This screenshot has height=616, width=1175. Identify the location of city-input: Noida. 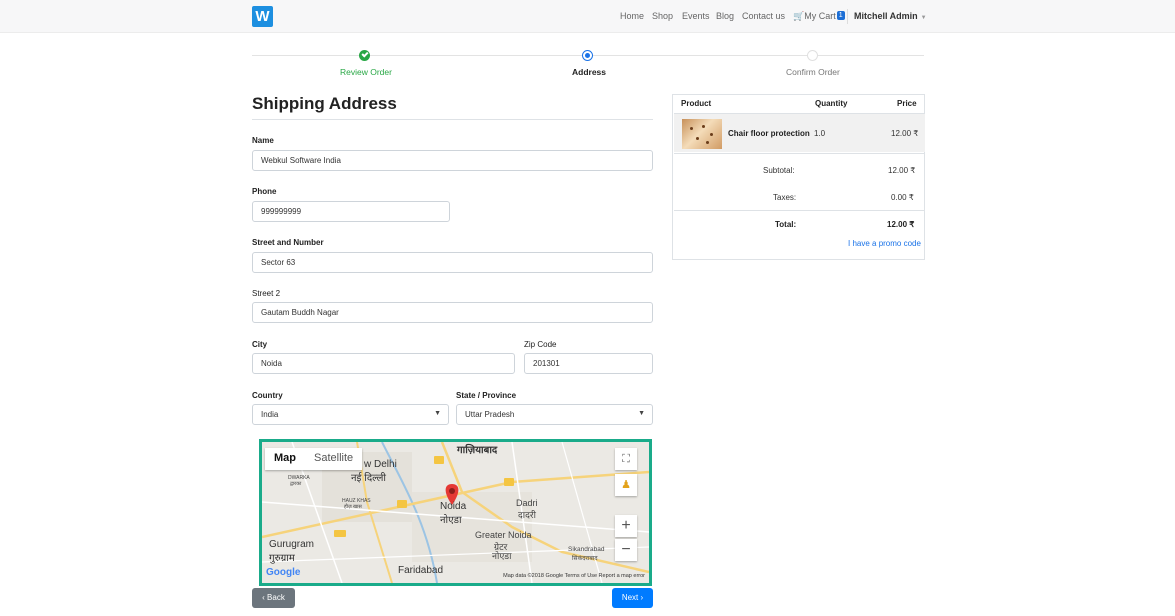
(383, 363).